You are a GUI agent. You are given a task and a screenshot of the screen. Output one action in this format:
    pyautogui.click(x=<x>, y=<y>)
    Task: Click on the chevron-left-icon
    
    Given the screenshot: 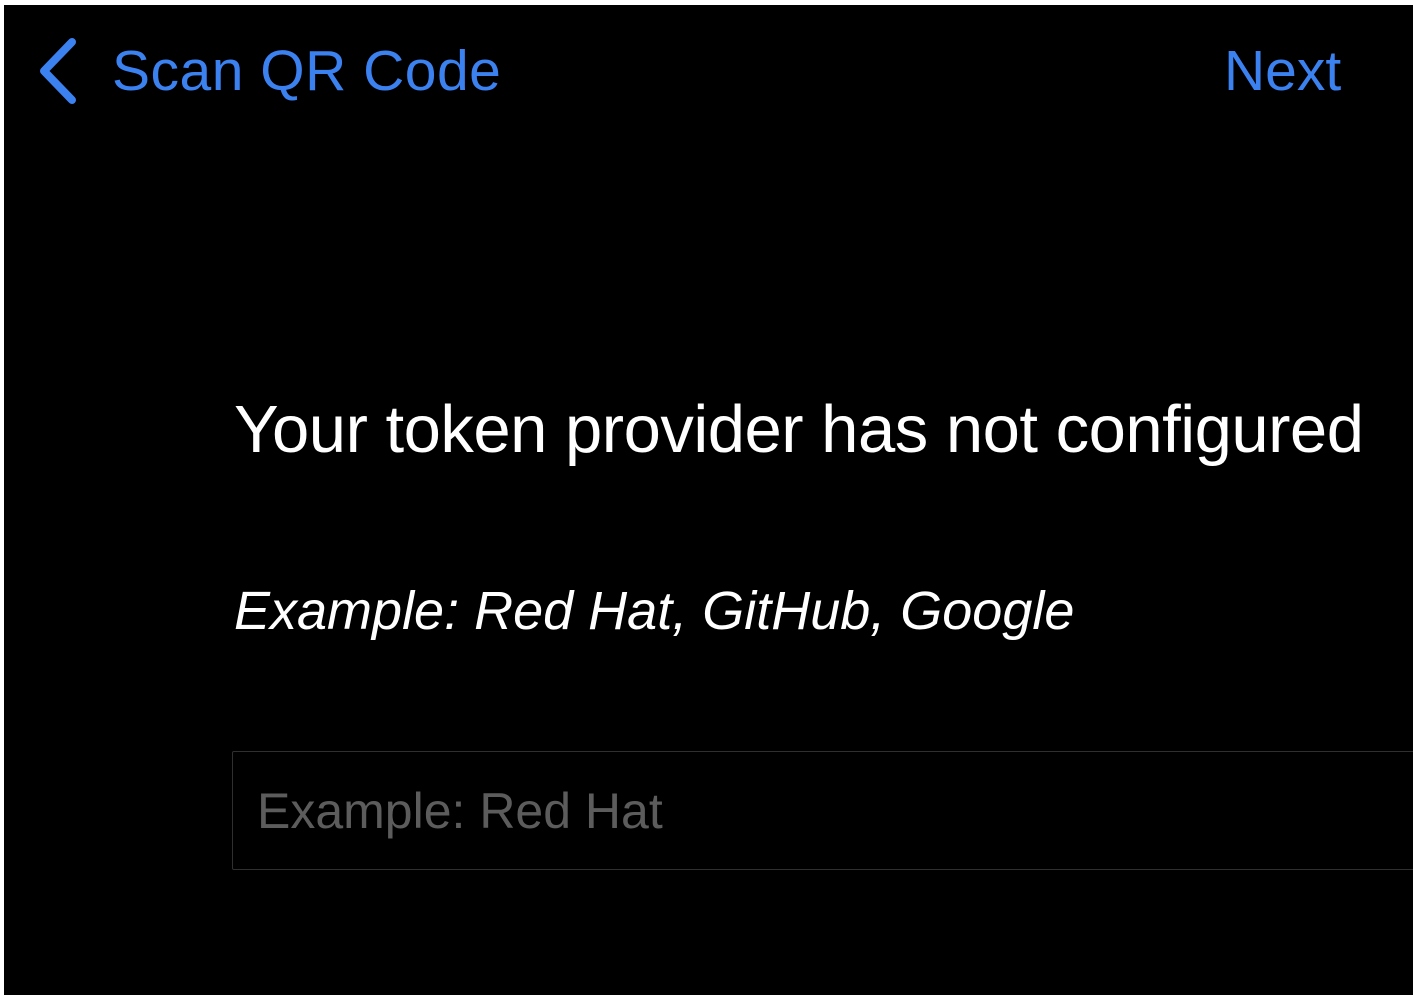 What is the action you would take?
    pyautogui.click(x=58, y=71)
    